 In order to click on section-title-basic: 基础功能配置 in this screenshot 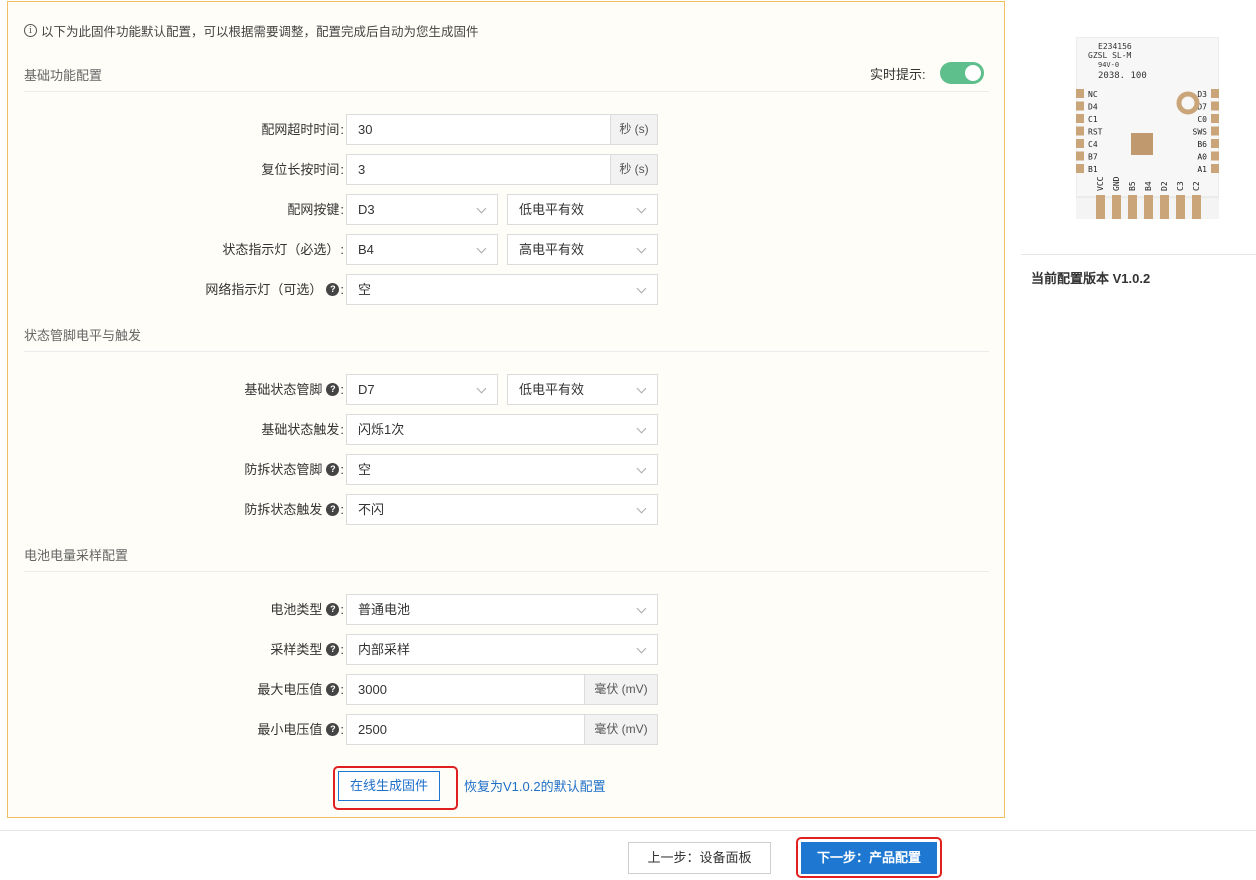, I will do `click(63, 75)`.